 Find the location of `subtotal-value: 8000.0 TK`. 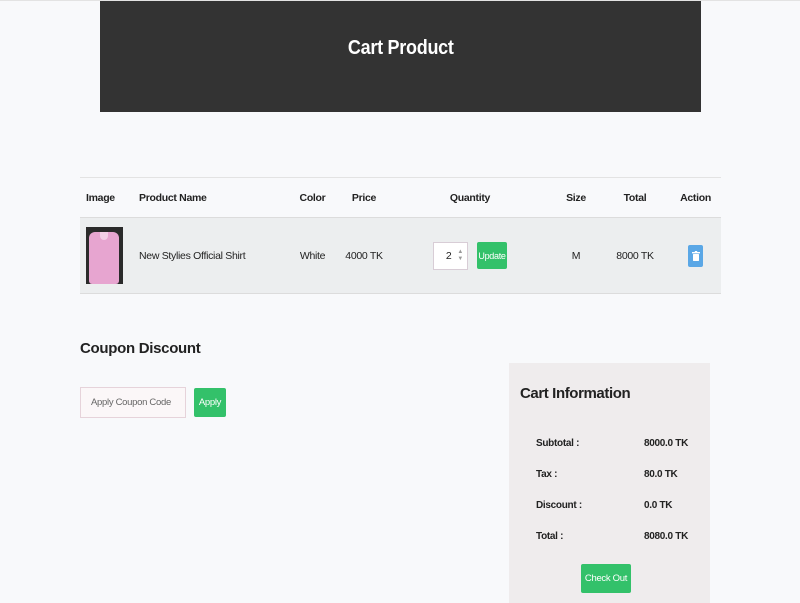

subtotal-value: 8000.0 TK is located at coordinates (666, 443).